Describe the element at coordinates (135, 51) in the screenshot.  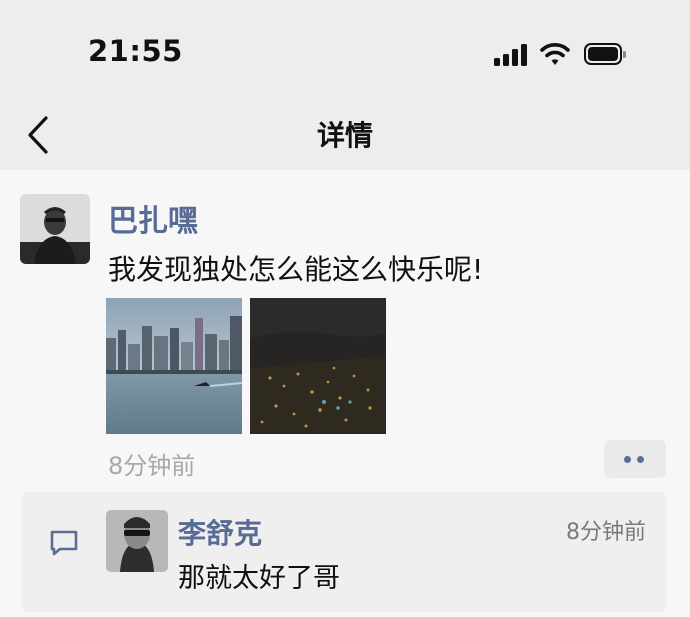
I see `status-time: 21:55` at that location.